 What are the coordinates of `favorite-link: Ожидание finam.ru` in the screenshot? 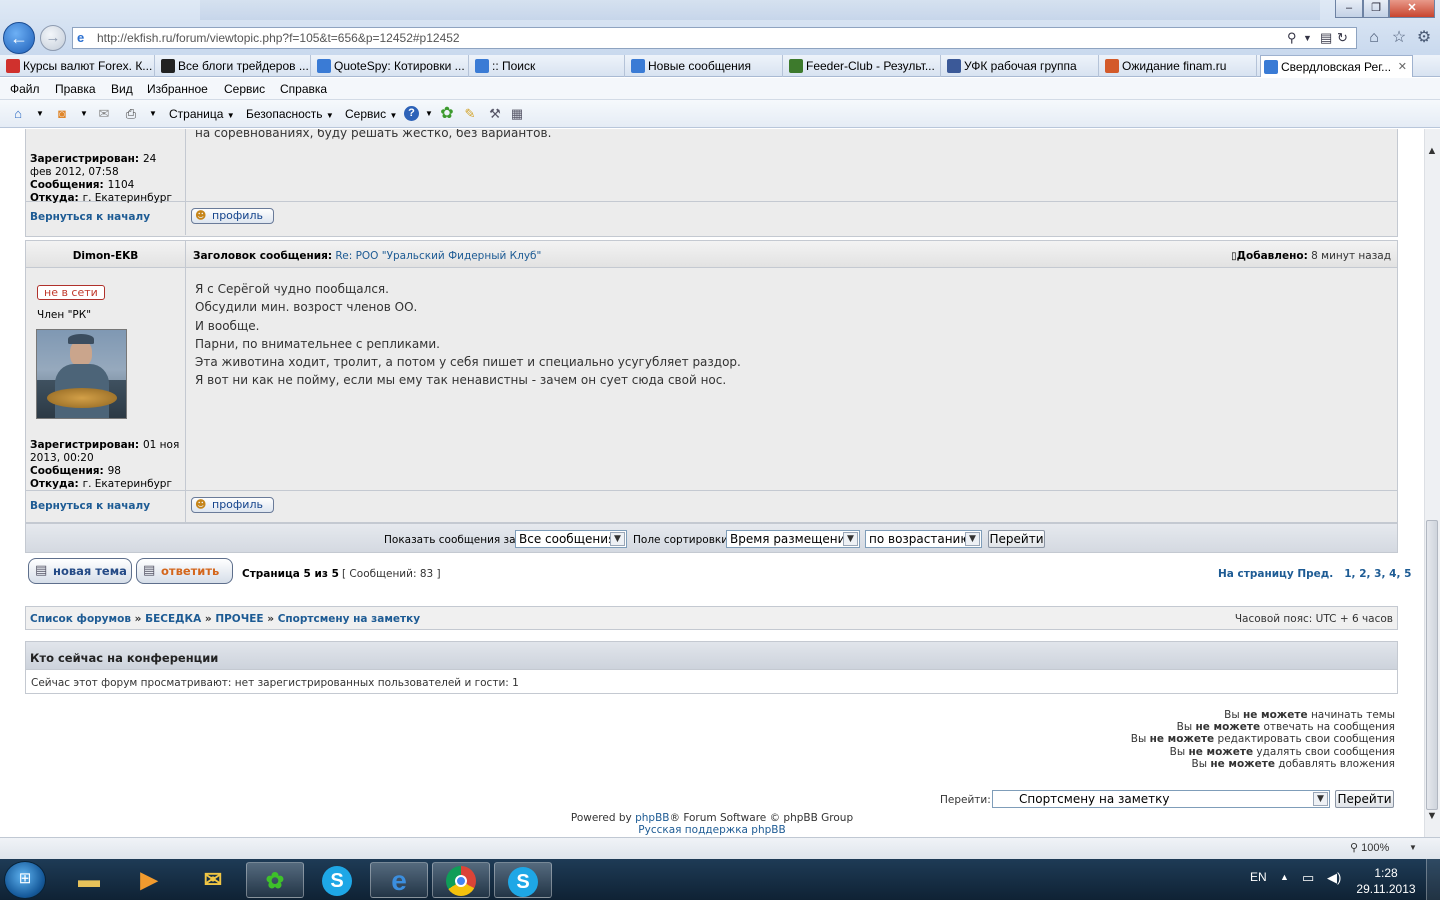 It's located at (1179, 66).